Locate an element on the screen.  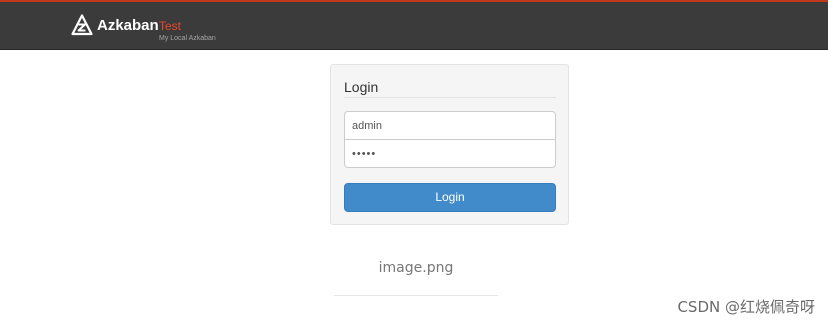
login-panel: Login Login is located at coordinates (449, 144).